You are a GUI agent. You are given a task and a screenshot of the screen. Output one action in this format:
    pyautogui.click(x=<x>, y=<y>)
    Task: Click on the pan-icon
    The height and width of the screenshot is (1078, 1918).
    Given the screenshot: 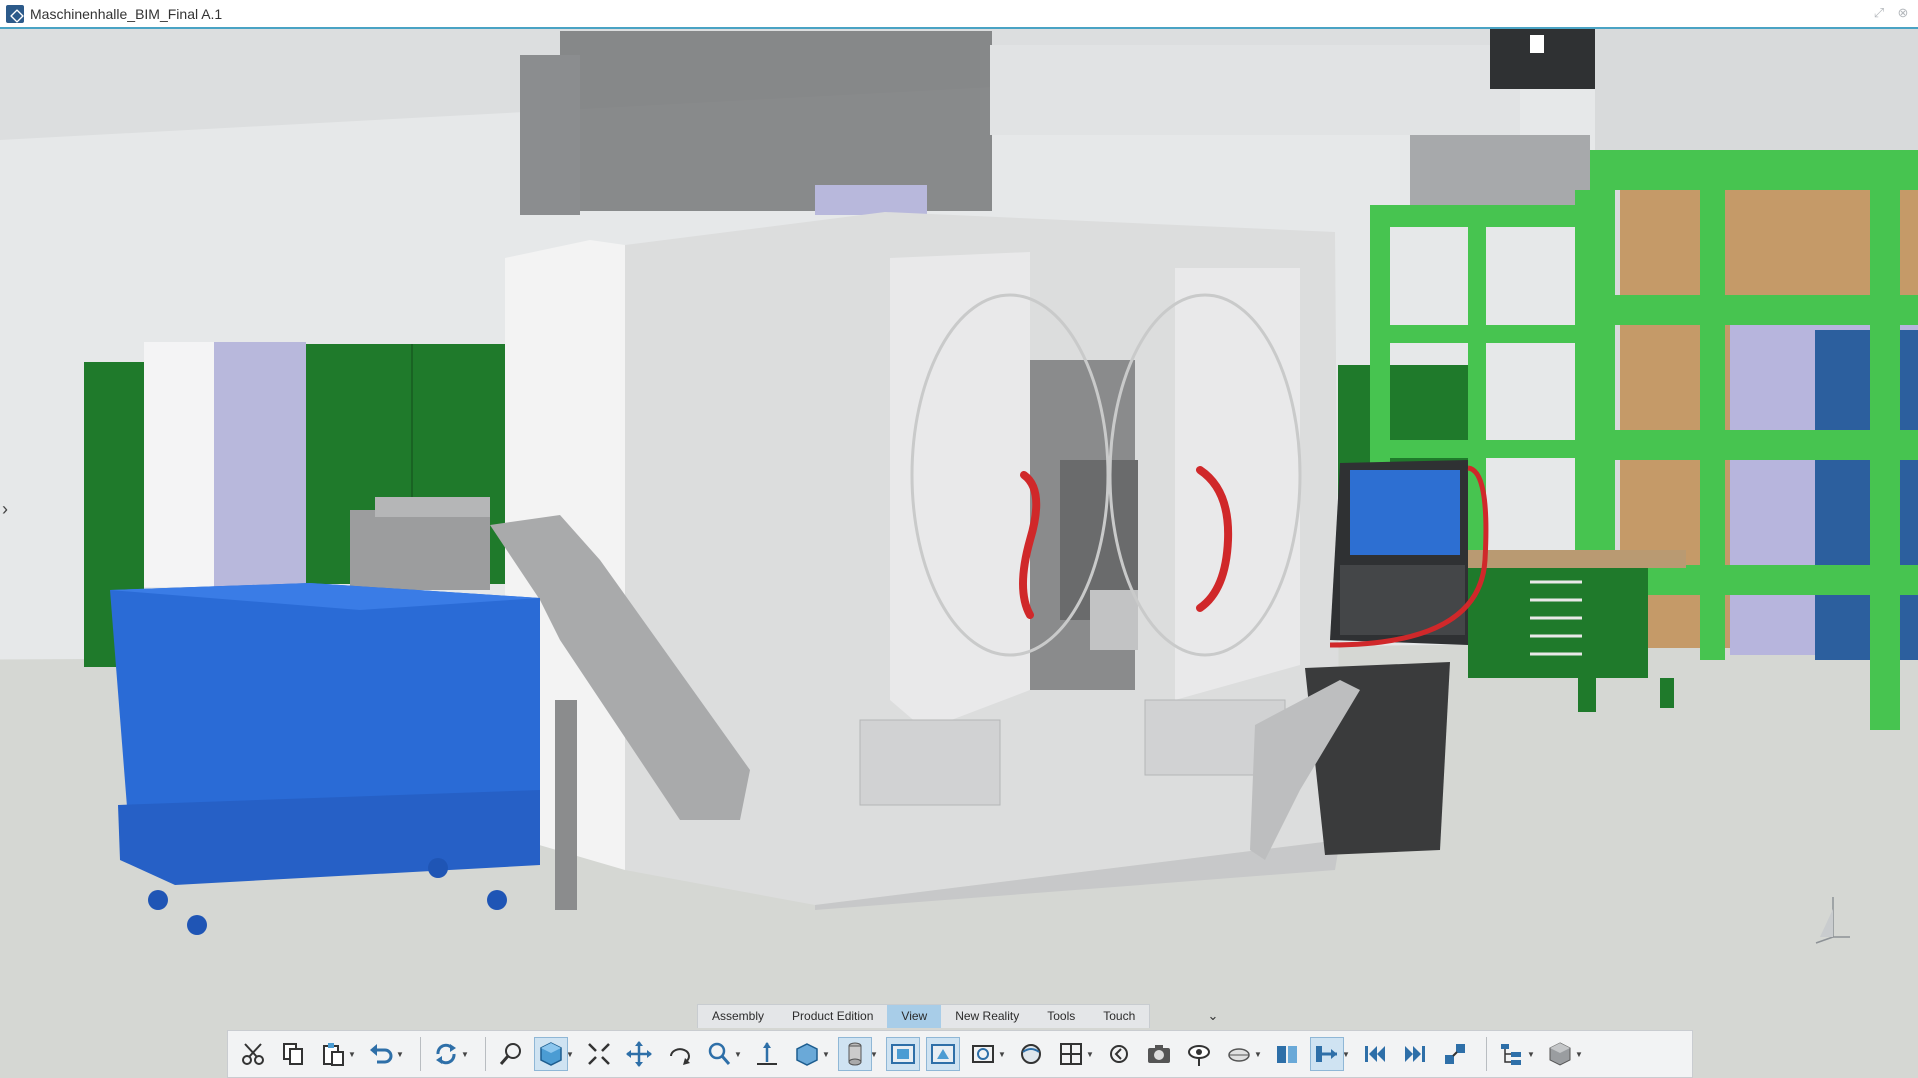 What is the action you would take?
    pyautogui.click(x=639, y=1054)
    